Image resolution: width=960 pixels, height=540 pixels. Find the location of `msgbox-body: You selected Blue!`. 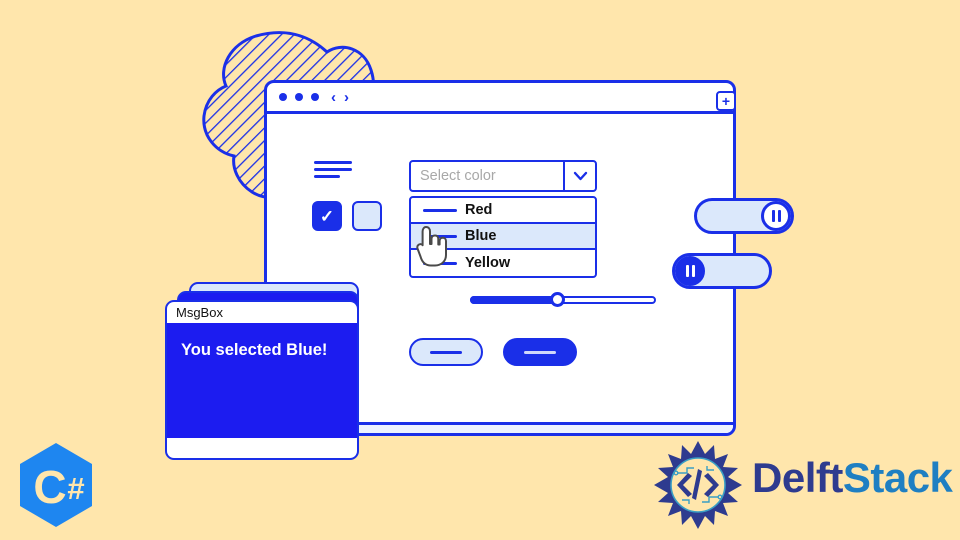

msgbox-body: You selected Blue! is located at coordinates (262, 380).